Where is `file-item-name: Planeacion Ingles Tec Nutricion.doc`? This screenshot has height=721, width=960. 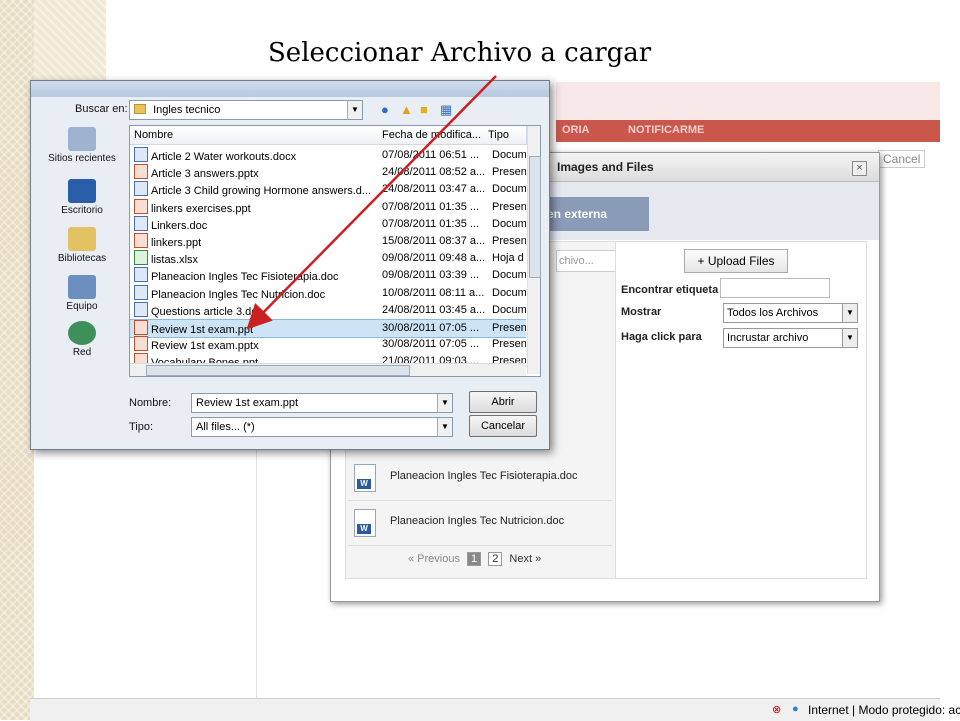
file-item-name: Planeacion Ingles Tec Nutricion.doc is located at coordinates (477, 521).